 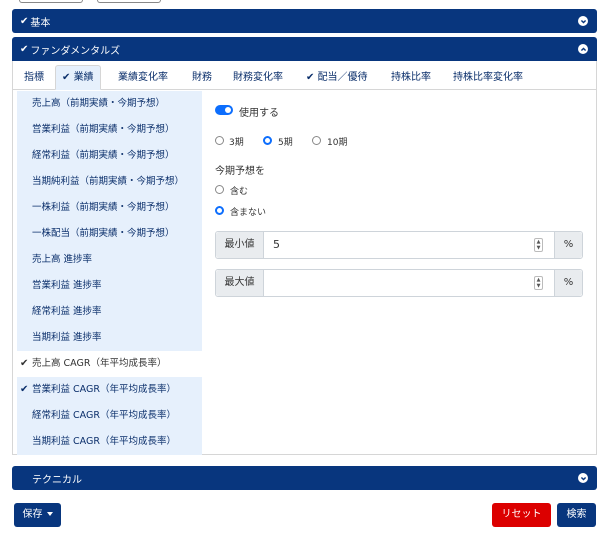 I want to click on top-button-stub-left, so click(x=51, y=1).